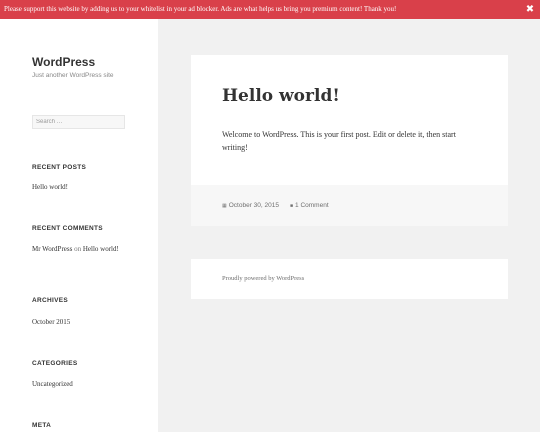 This screenshot has height=432, width=540. Describe the element at coordinates (50, 300) in the screenshot. I see `widget-title-archives: ARCHIVES` at that location.